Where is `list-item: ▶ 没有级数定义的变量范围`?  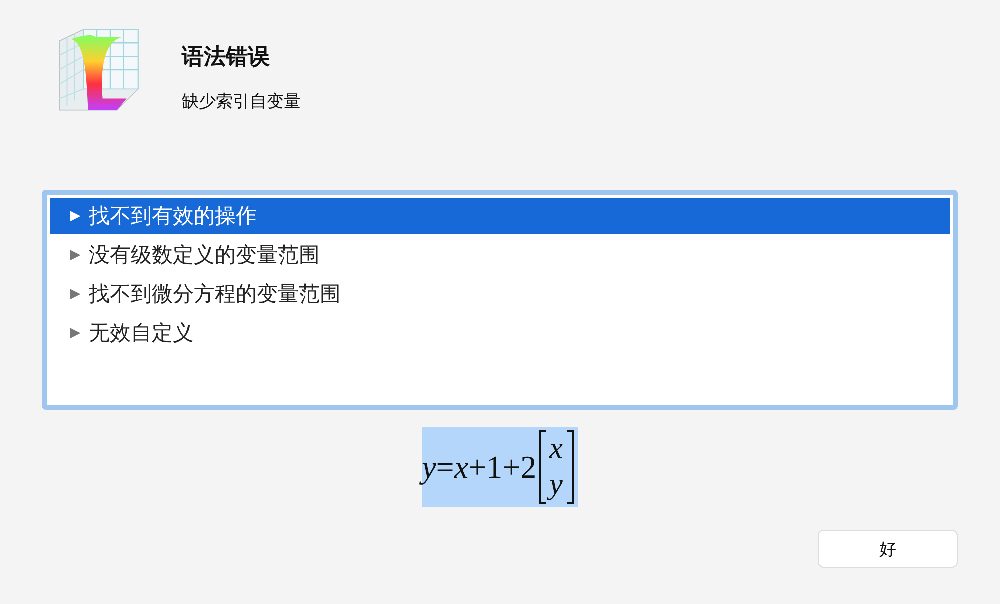 list-item: ▶ 没有级数定义的变量范围 is located at coordinates (500, 255).